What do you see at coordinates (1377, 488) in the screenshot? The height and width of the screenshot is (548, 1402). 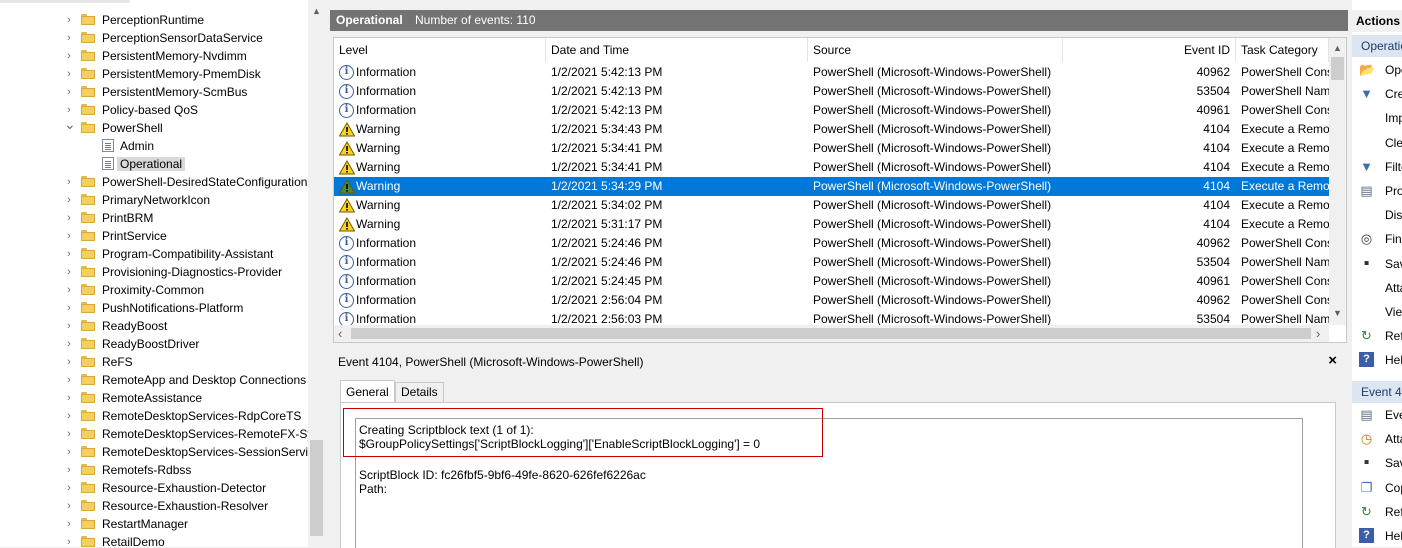 I see `action-item: ❐ Copy` at bounding box center [1377, 488].